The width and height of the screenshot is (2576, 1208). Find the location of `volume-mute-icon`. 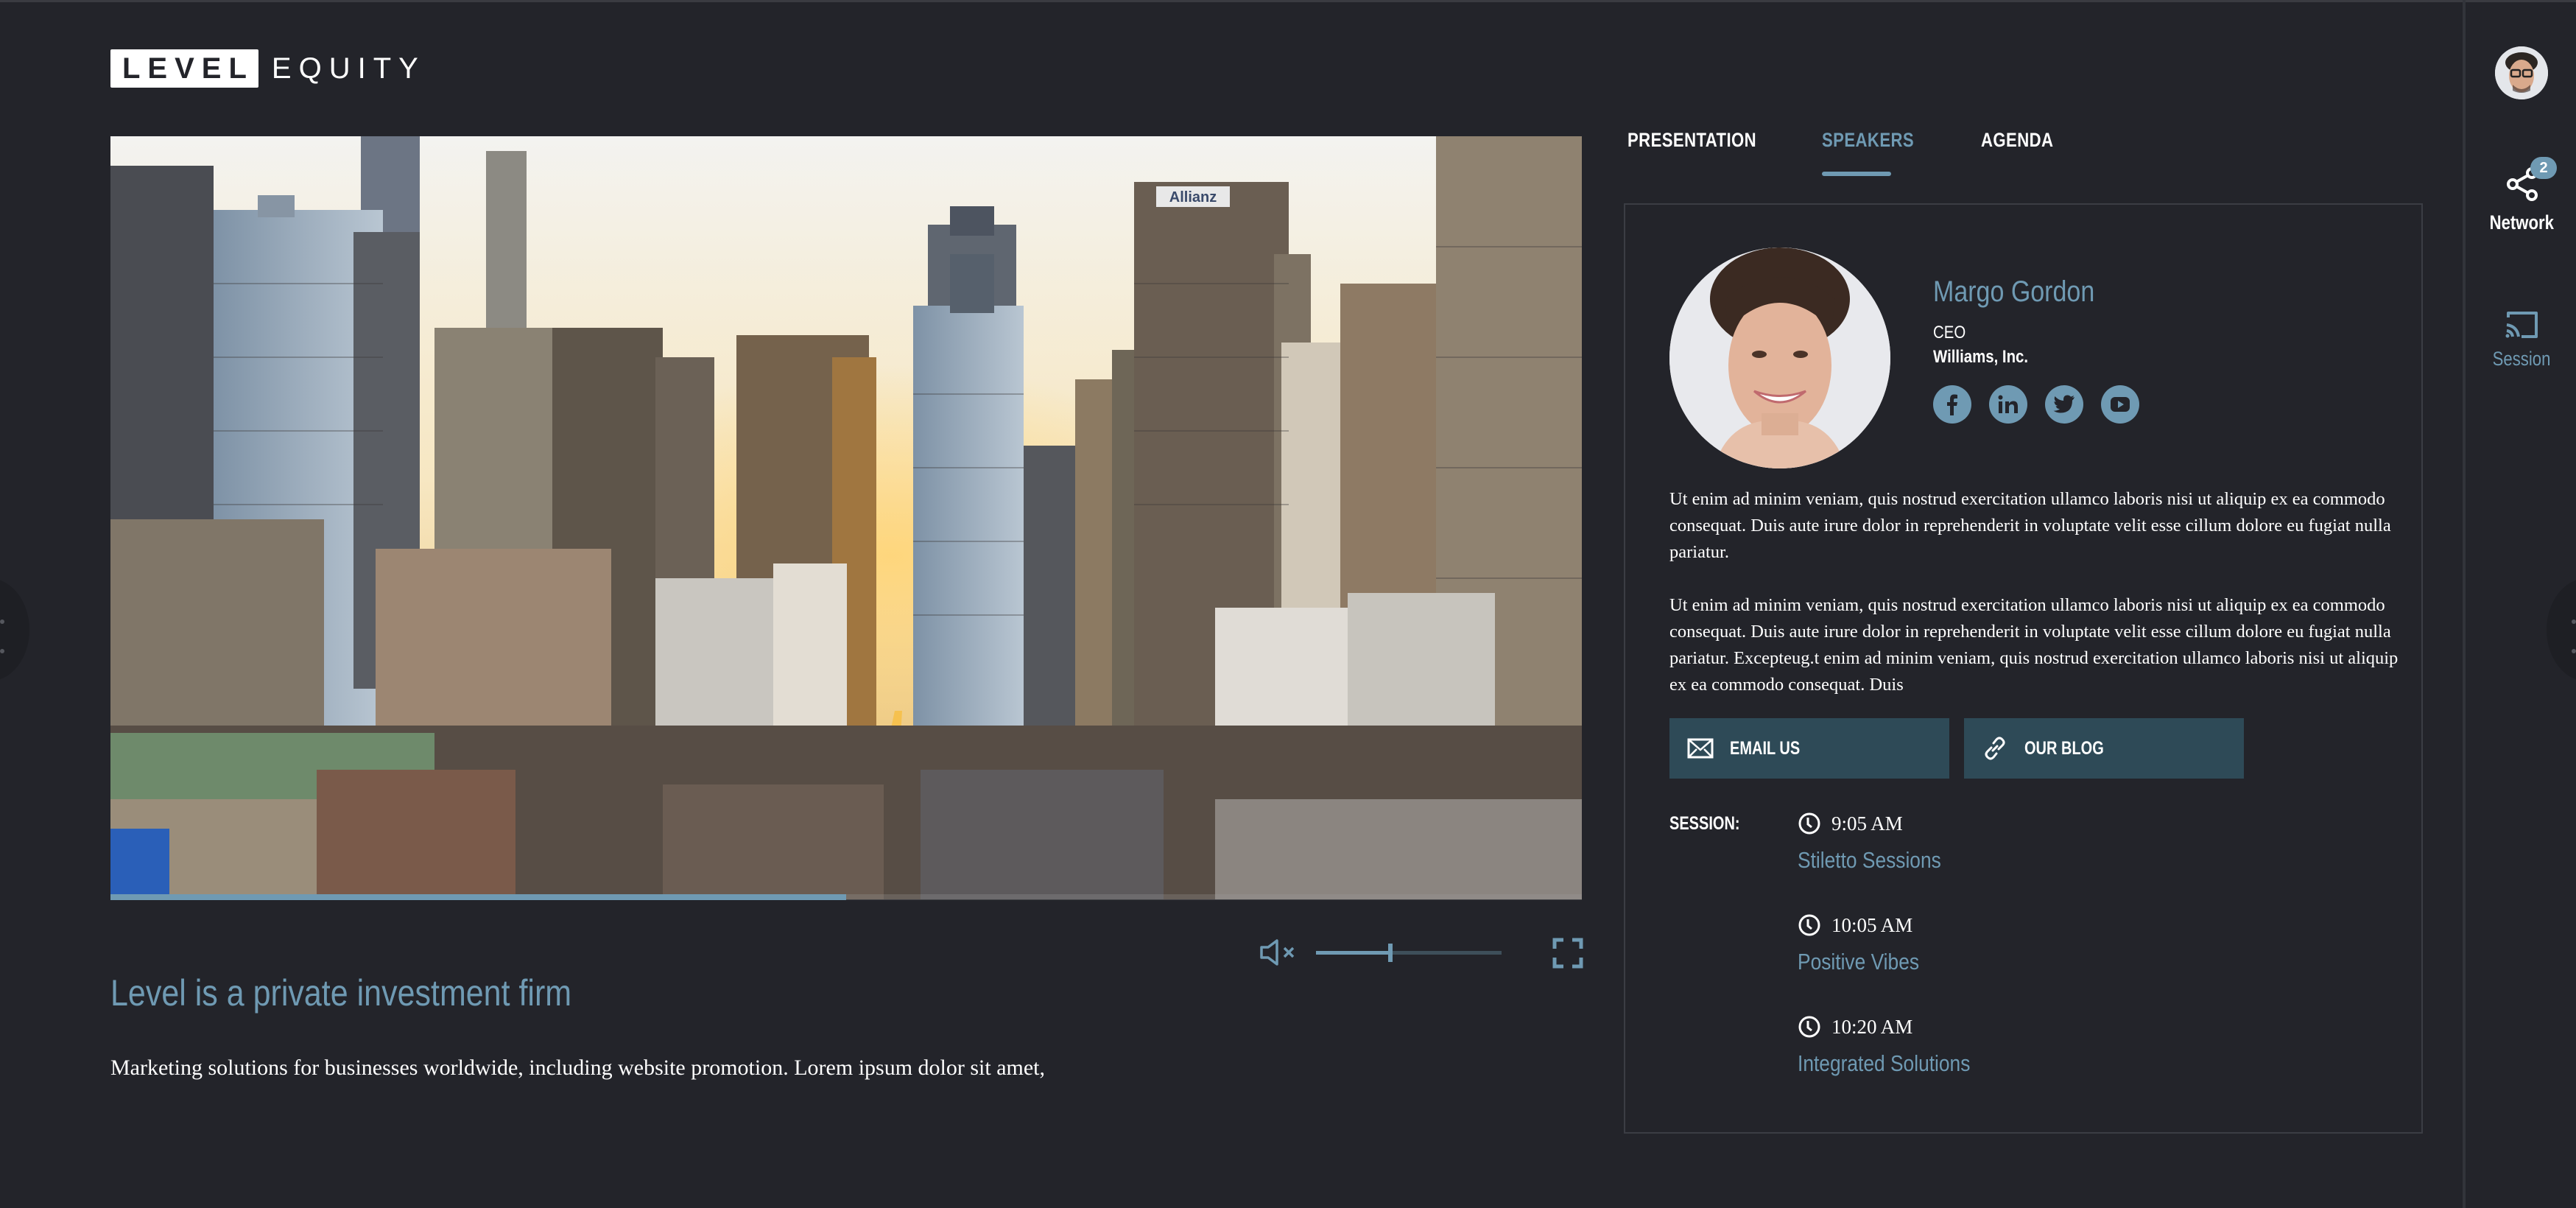

volume-mute-icon is located at coordinates (1279, 952).